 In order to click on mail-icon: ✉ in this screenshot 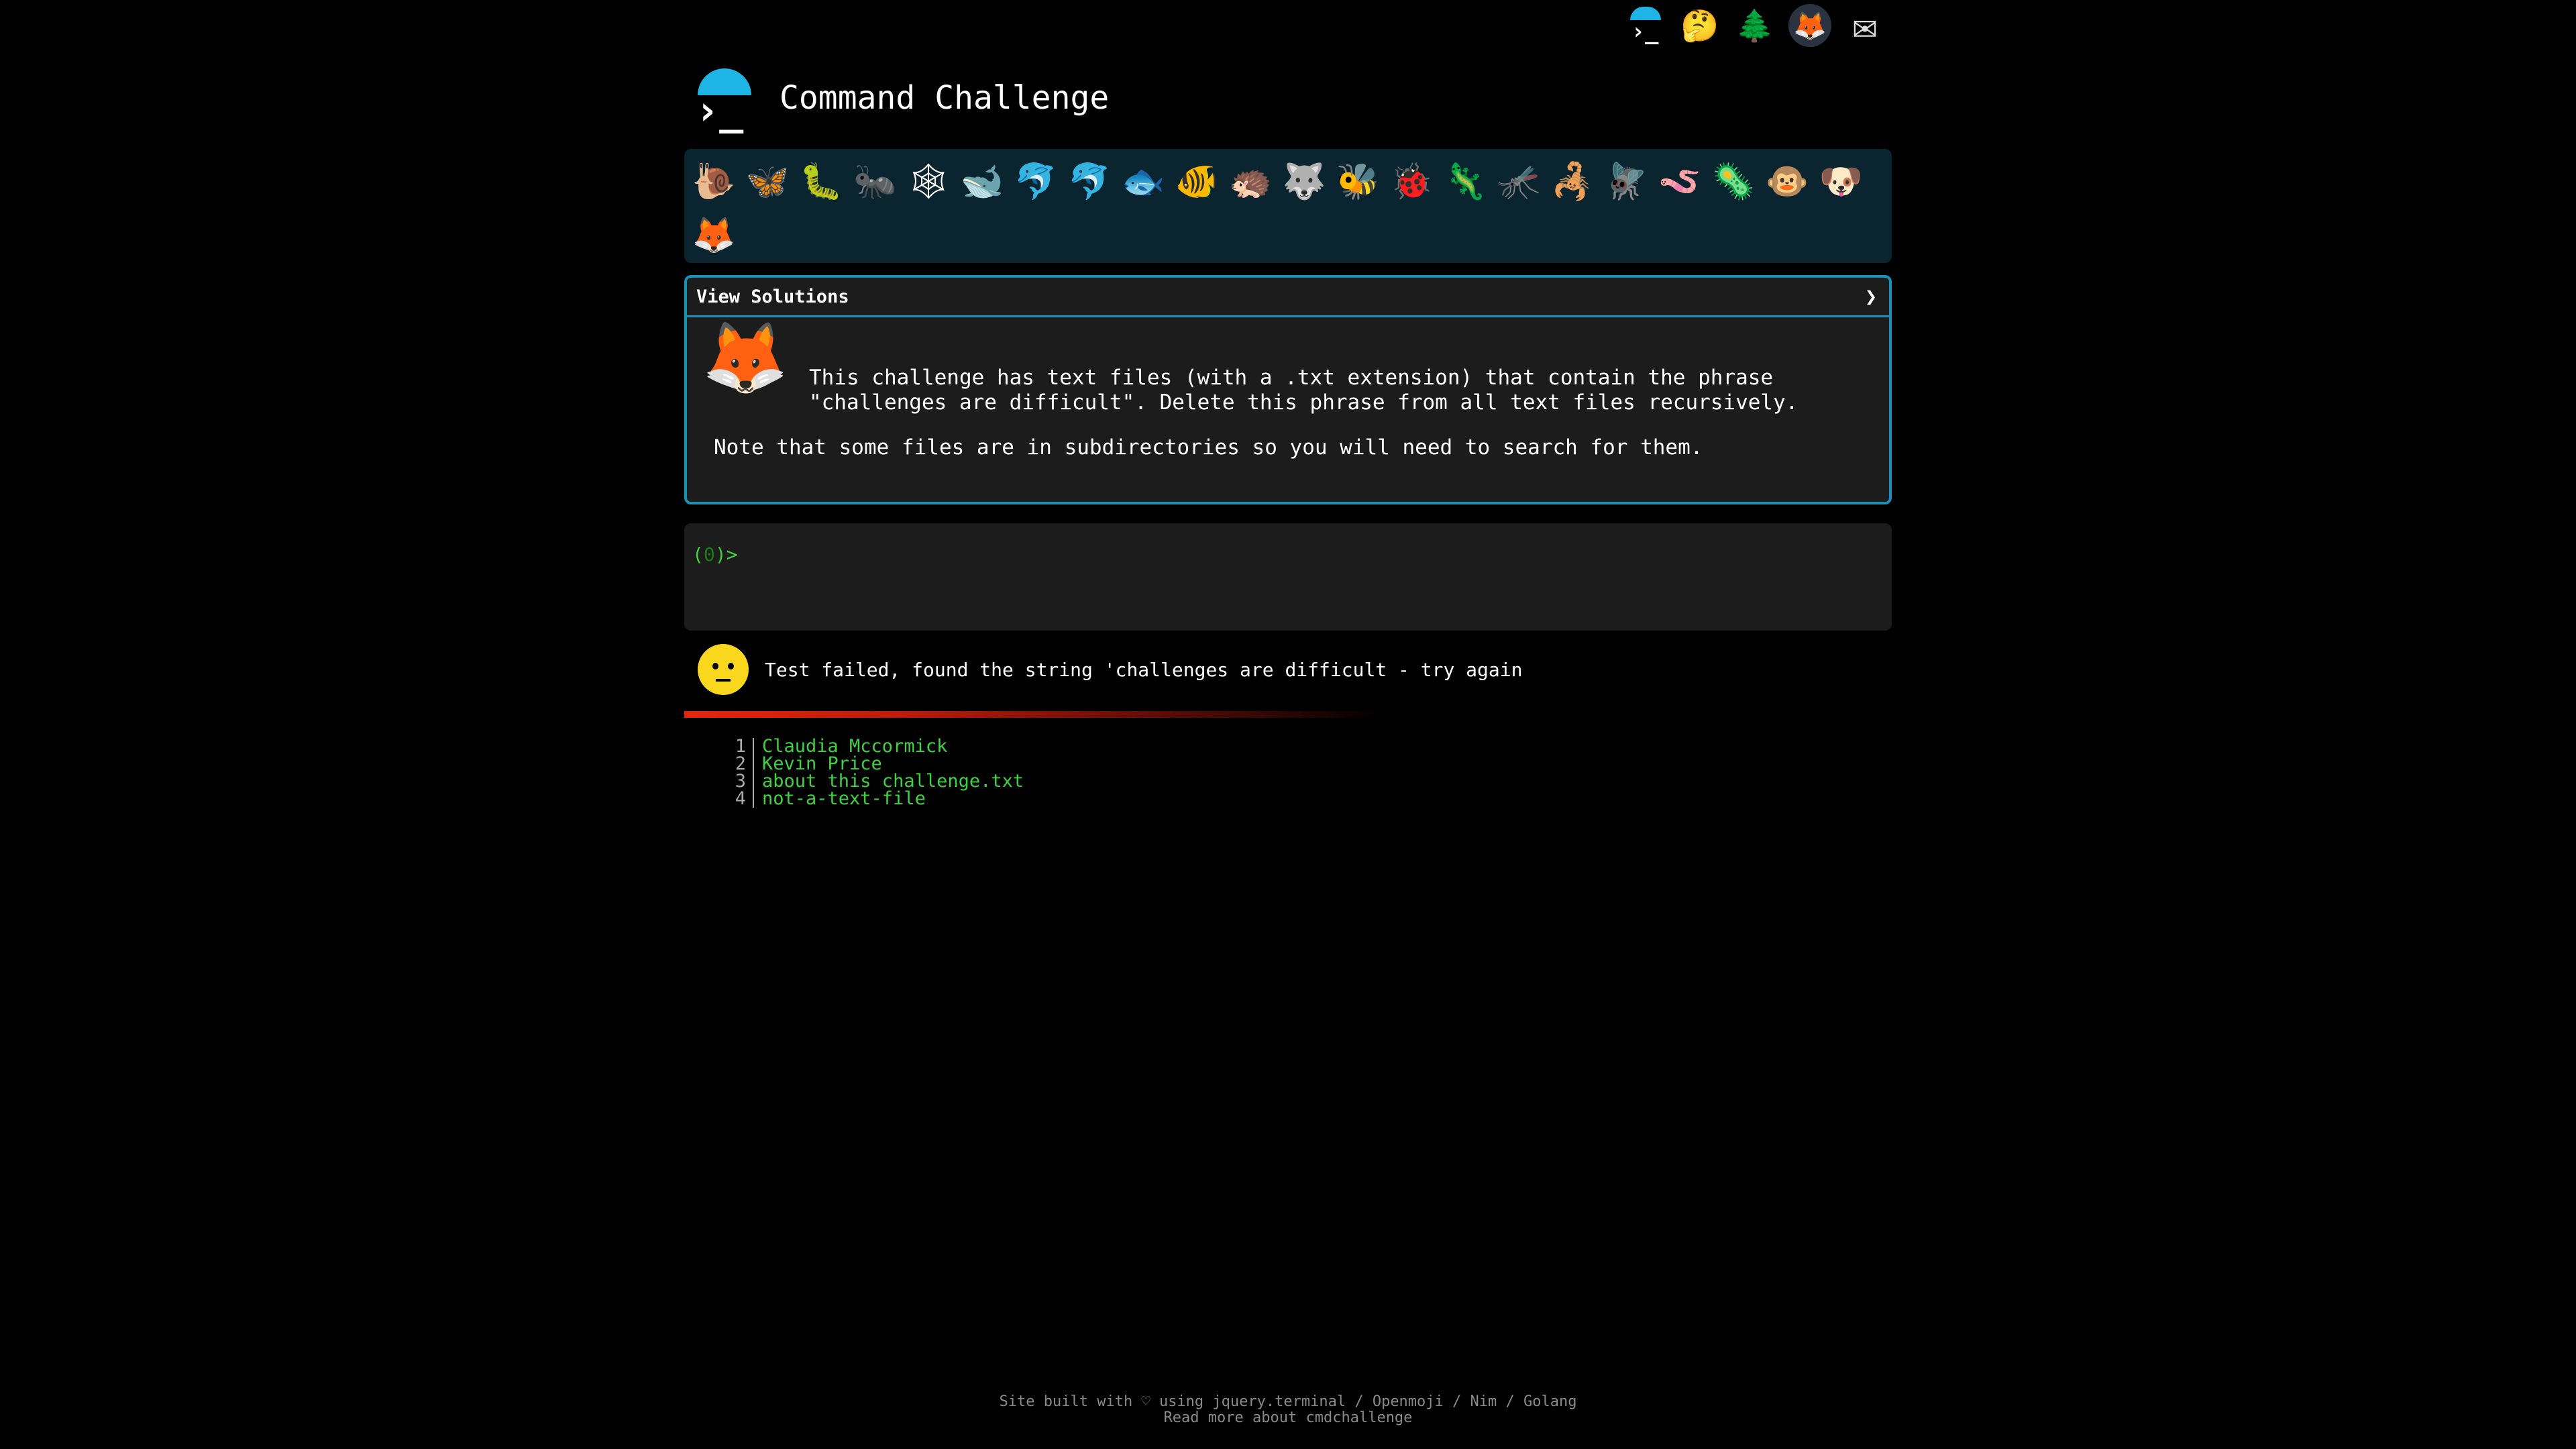, I will do `click(1864, 25)`.